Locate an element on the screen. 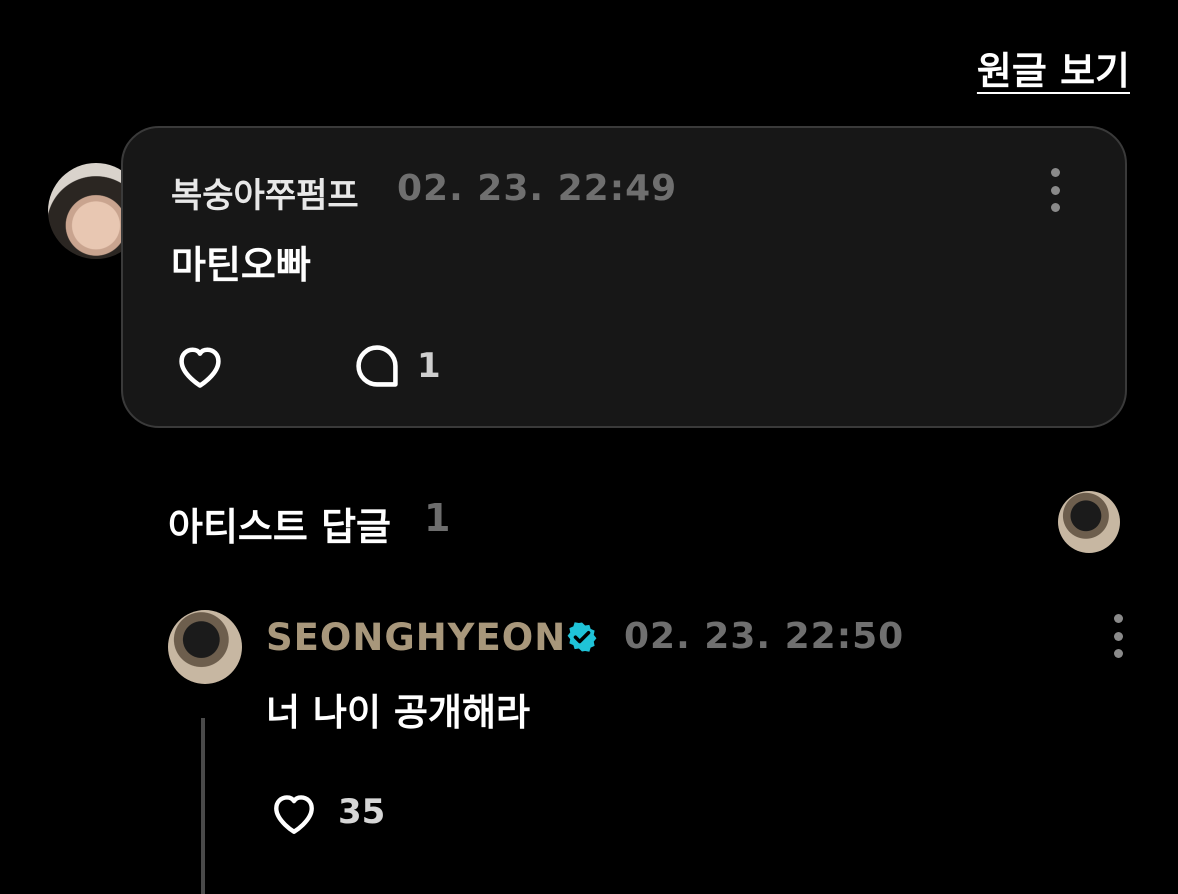  verified-badge-icon is located at coordinates (582, 637).